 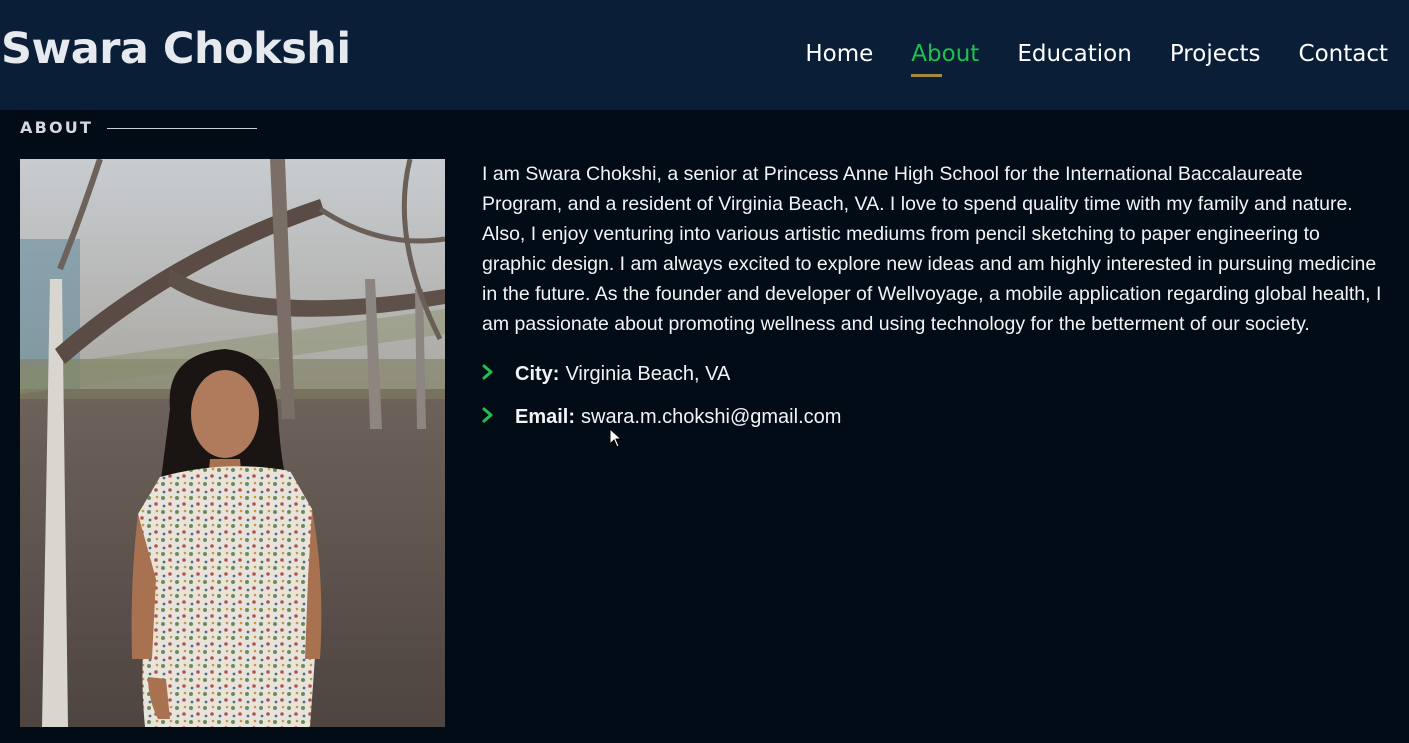 I want to click on info-key-city: City:, so click(x=537, y=373).